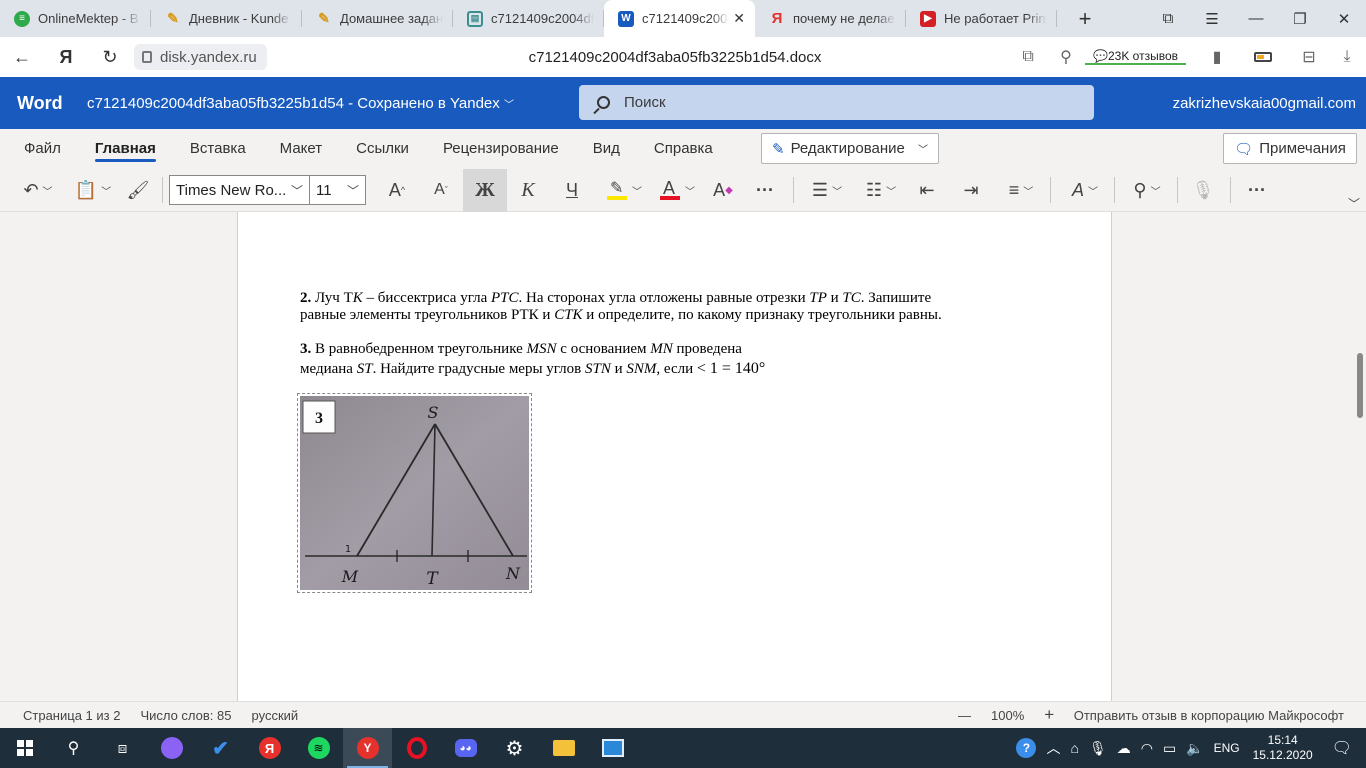 The image size is (1366, 768). What do you see at coordinates (572, 190) in the screenshot?
I see `underline-button: Ч` at bounding box center [572, 190].